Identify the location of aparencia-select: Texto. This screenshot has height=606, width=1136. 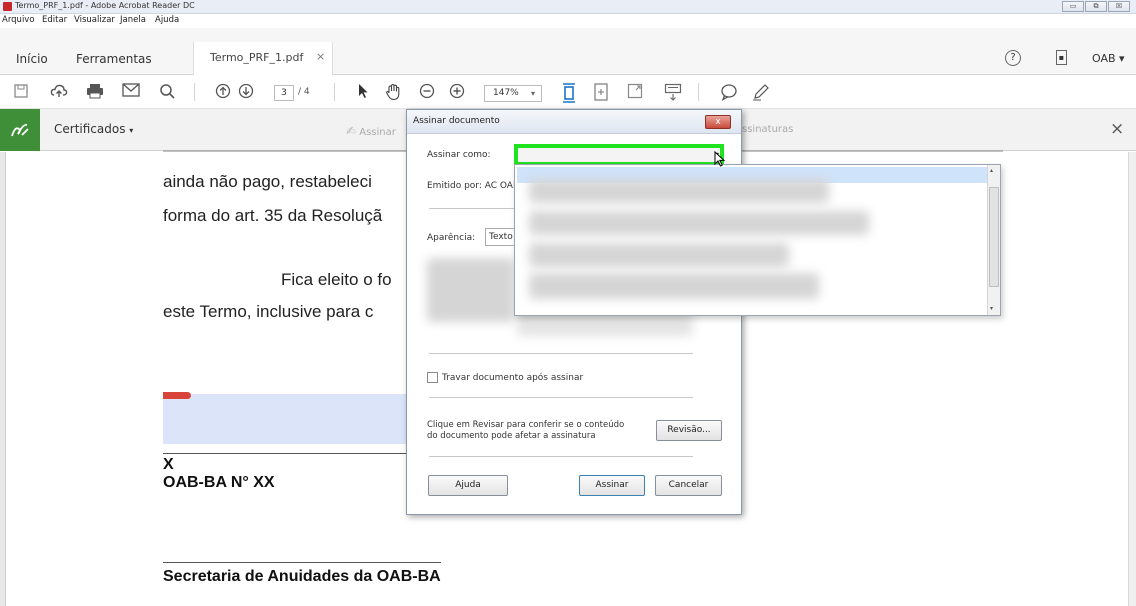
(501, 237).